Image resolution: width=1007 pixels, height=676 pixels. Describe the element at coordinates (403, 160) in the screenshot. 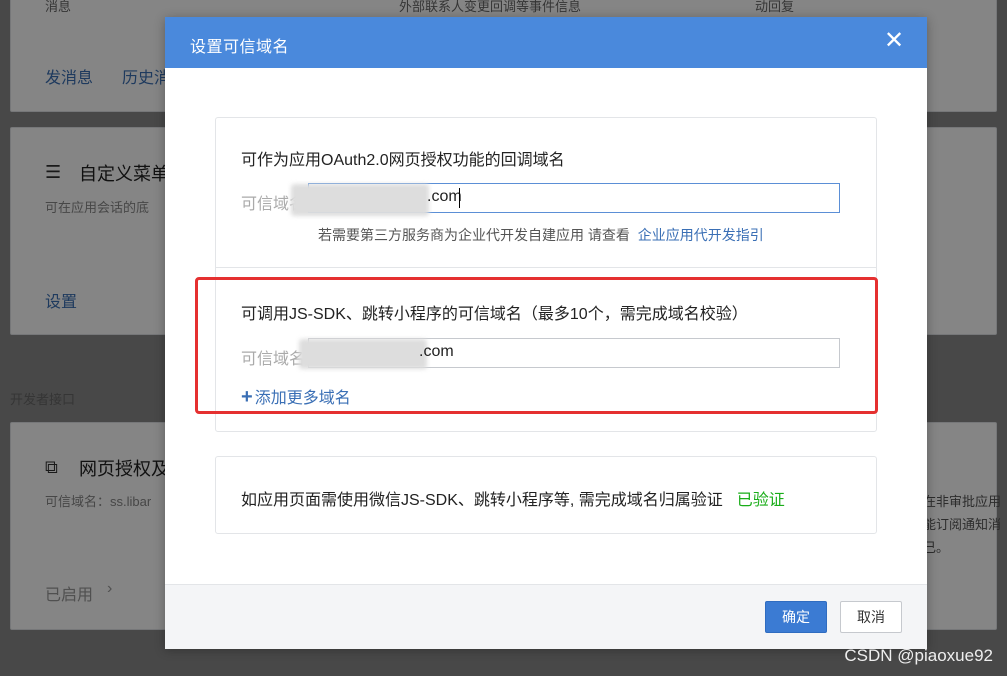

I see `oauth-section-title: 可作为应用OAuth2.0网页授权功能的回调域名` at that location.